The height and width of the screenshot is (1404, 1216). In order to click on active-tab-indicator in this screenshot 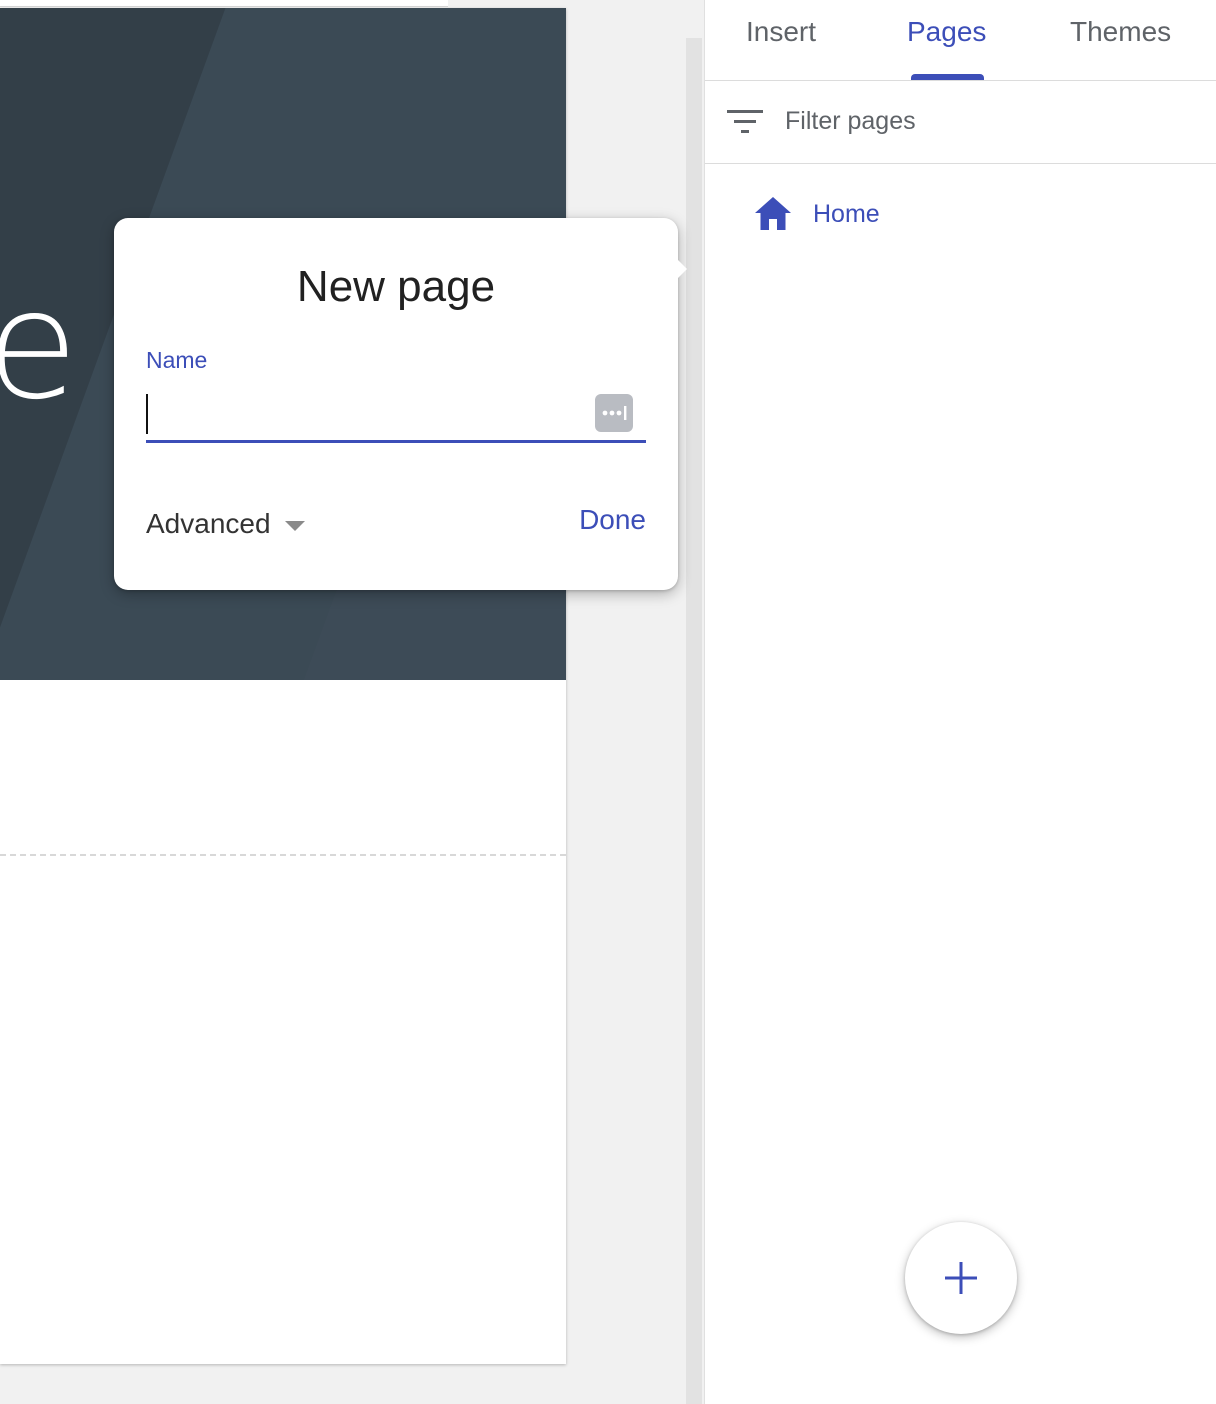, I will do `click(947, 77)`.